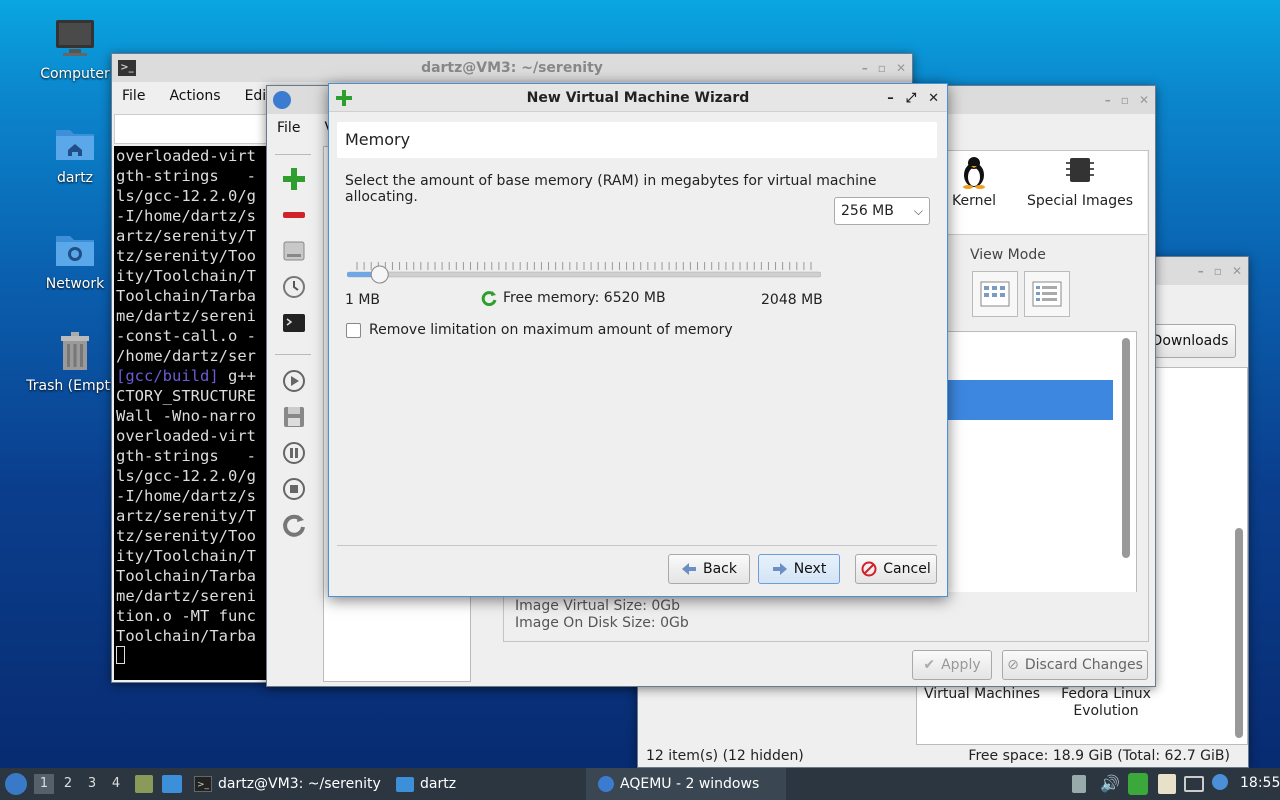  Describe the element at coordinates (982, 694) in the screenshot. I see `list-item: Virtual Machines` at that location.